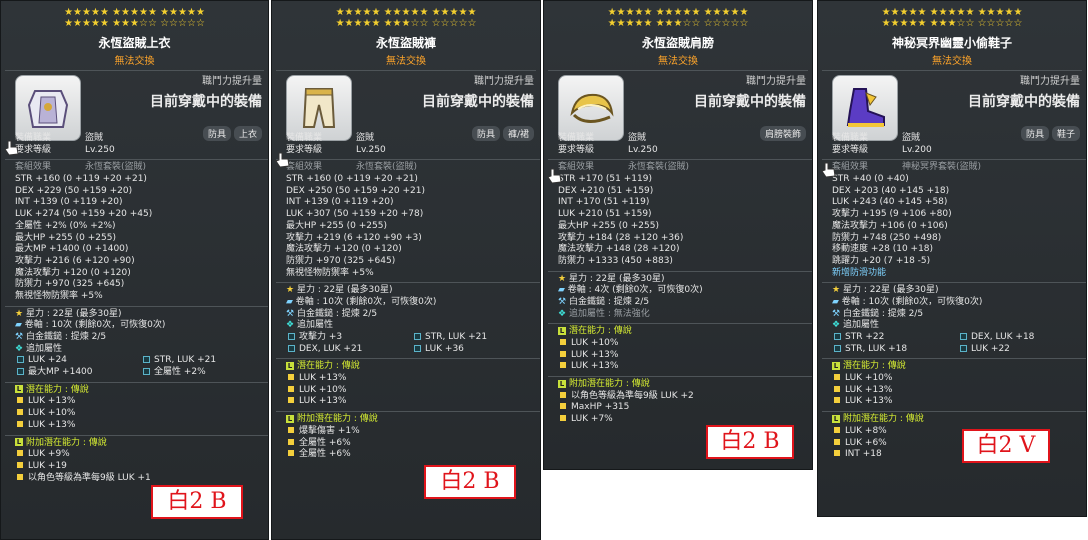 This screenshot has width=1088, height=540. Describe the element at coordinates (604, 202) in the screenshot. I see `stat-line: INT +170 (51 +119)` at that location.